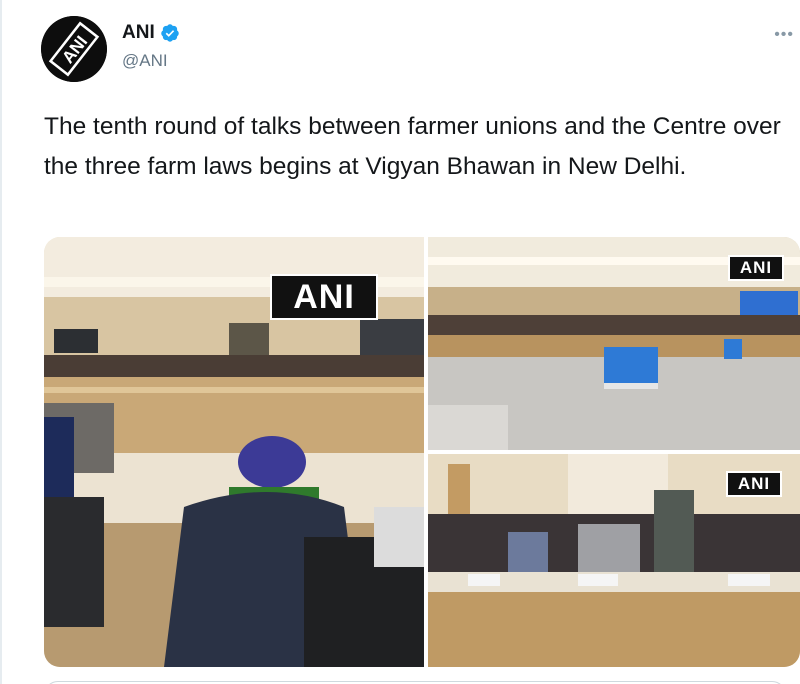 The width and height of the screenshot is (800, 684). What do you see at coordinates (1, 342) in the screenshot?
I see `timeline-border` at bounding box center [1, 342].